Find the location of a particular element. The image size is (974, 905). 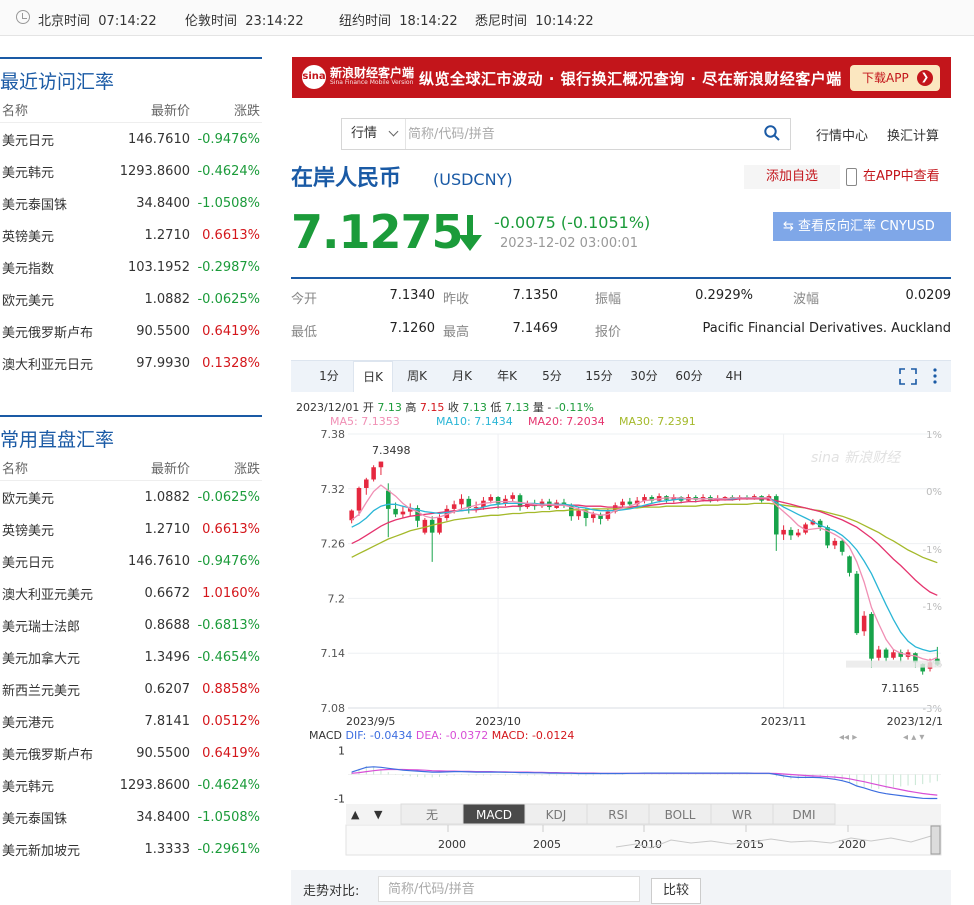

rate-row: 澳大利亚元日元 97.9930 0.1328% is located at coordinates (131, 363).